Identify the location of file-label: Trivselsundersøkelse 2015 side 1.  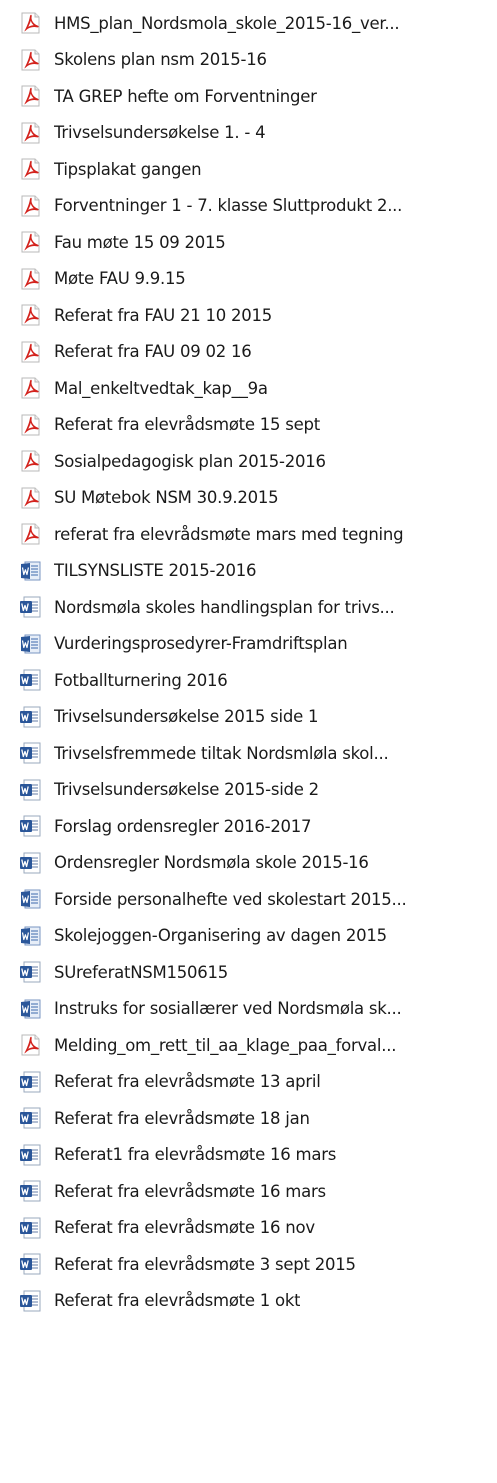
(186, 716).